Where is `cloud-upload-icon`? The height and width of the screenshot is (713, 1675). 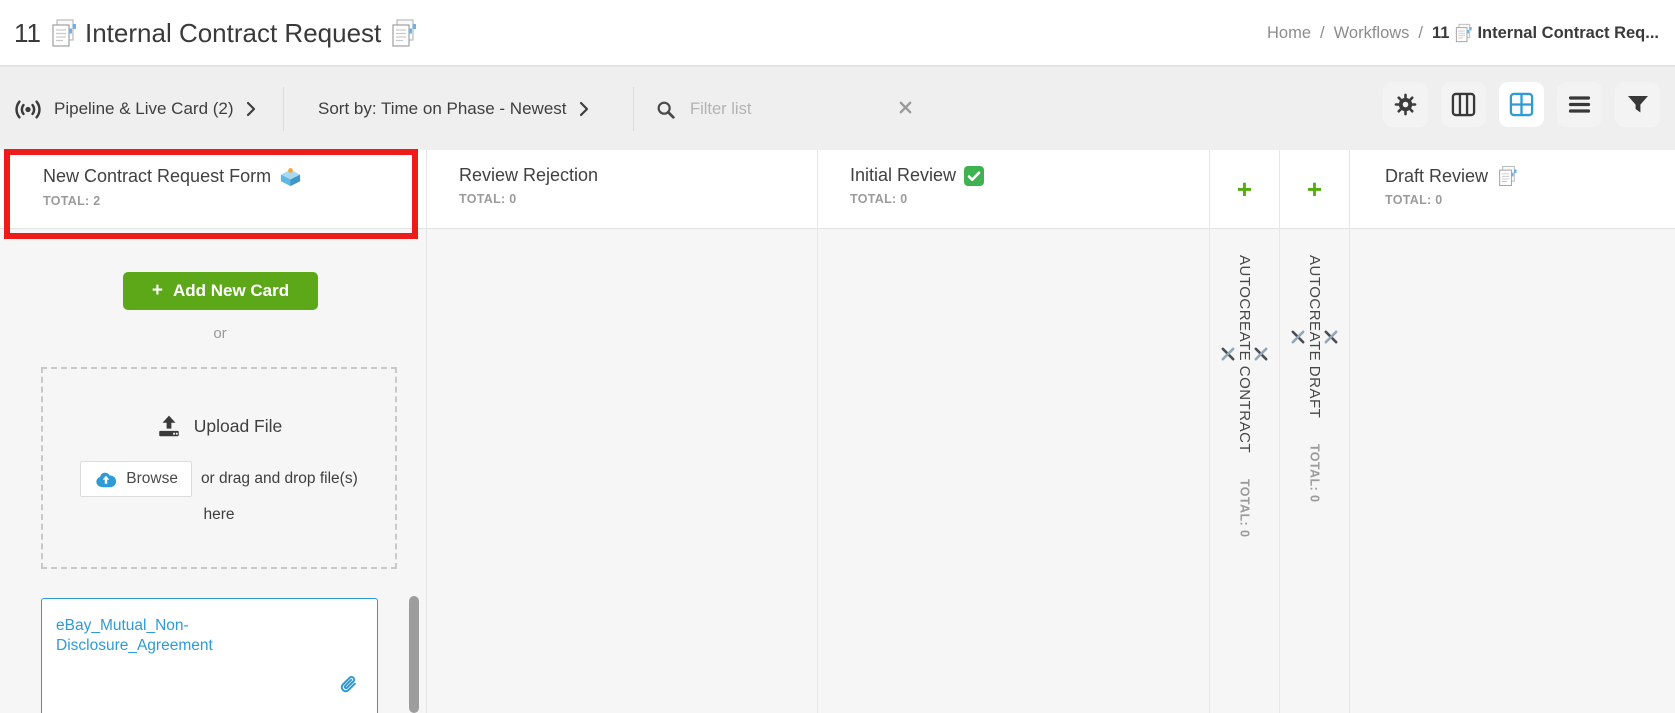 cloud-upload-icon is located at coordinates (106, 479).